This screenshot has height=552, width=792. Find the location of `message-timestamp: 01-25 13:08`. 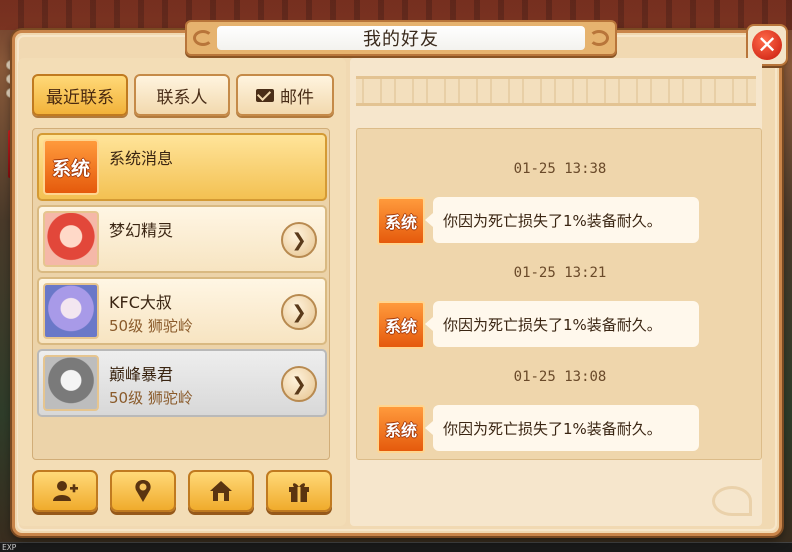

message-timestamp: 01-25 13:08 is located at coordinates (560, 377).